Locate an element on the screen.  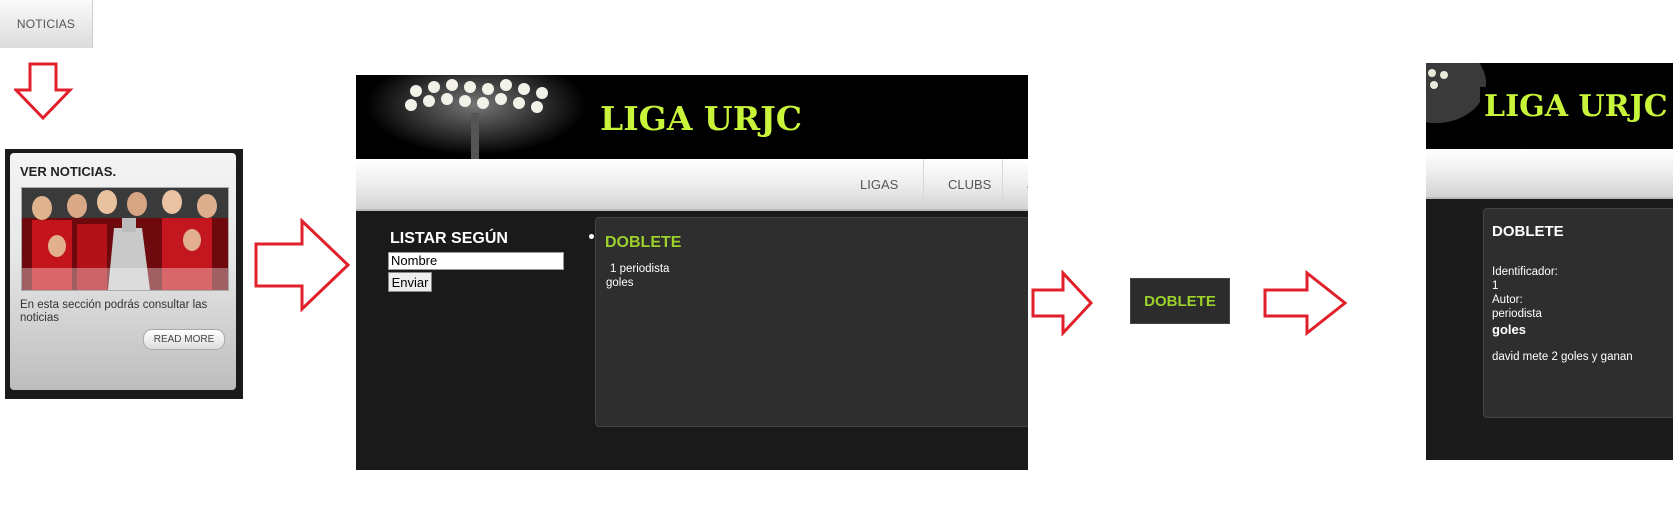
id-label: Identificador: is located at coordinates (1525, 272).